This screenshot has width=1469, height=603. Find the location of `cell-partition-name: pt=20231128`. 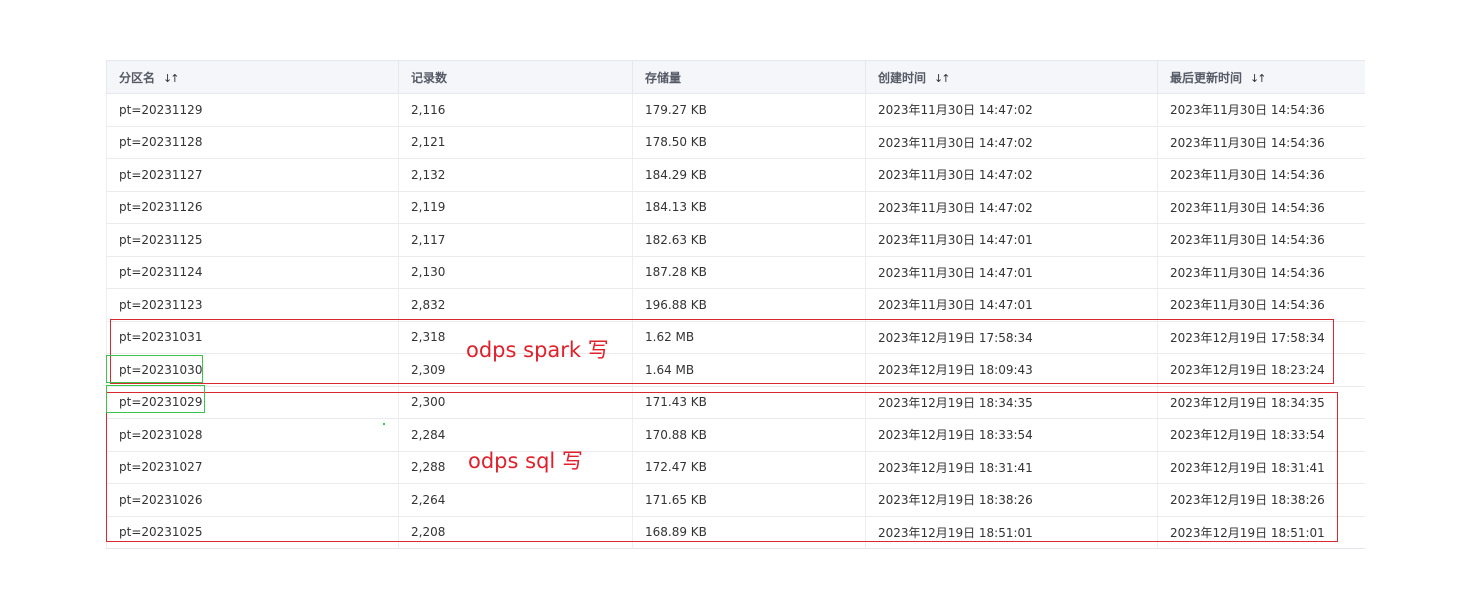

cell-partition-name: pt=20231128 is located at coordinates (252, 142).